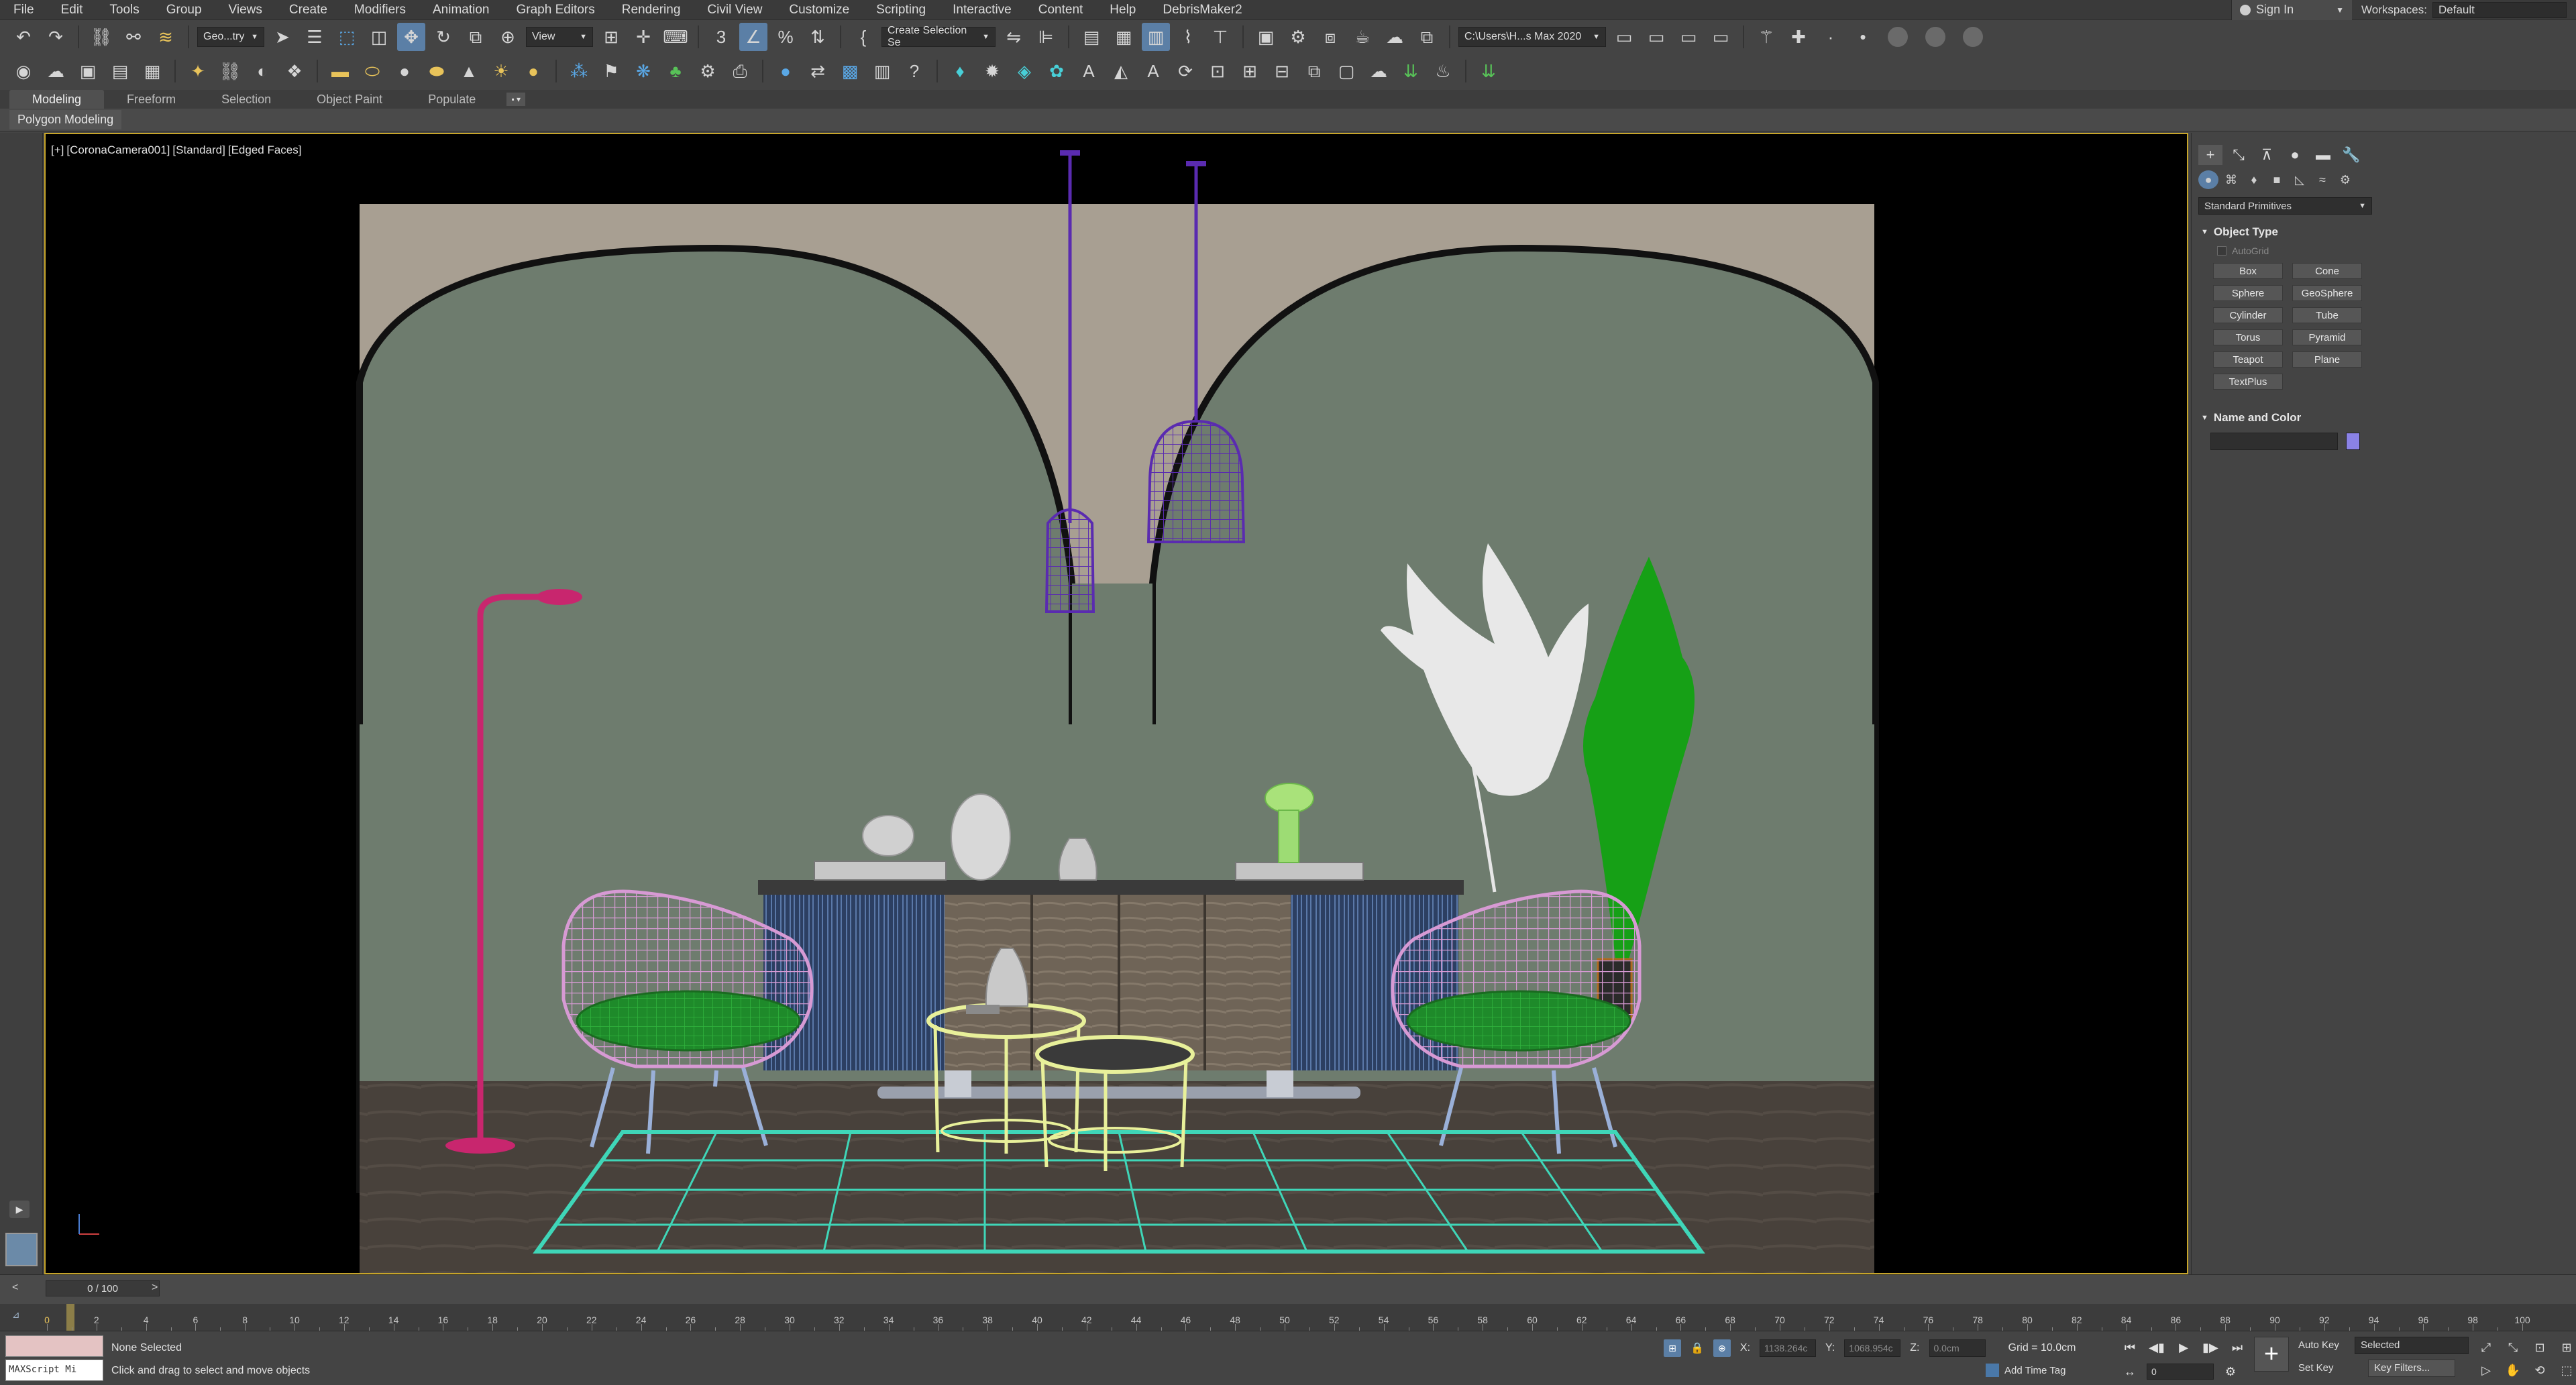  Describe the element at coordinates (230, 37) in the screenshot. I see `selection-filter-dropdown: Geo...try ▼` at that location.